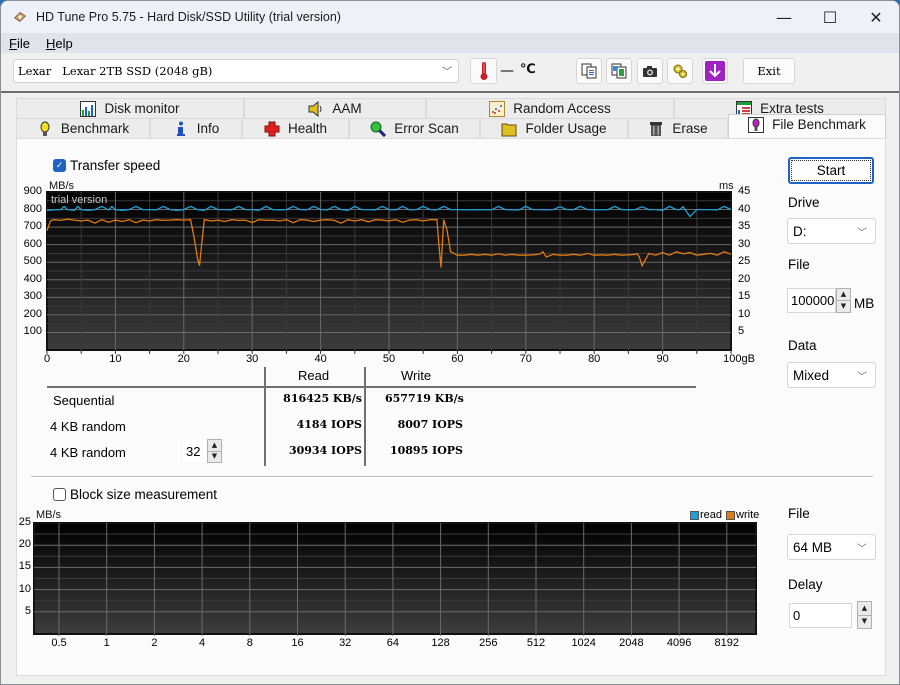 This screenshot has height=685, width=900. What do you see at coordinates (32, 226) in the screenshot?
I see `y-tick-label: 700` at bounding box center [32, 226].